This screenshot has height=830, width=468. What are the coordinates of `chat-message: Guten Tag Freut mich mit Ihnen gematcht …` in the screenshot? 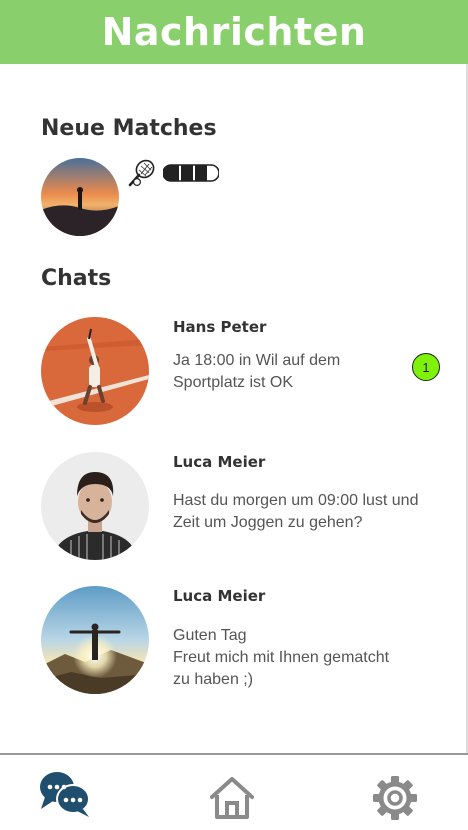 It's located at (308, 658).